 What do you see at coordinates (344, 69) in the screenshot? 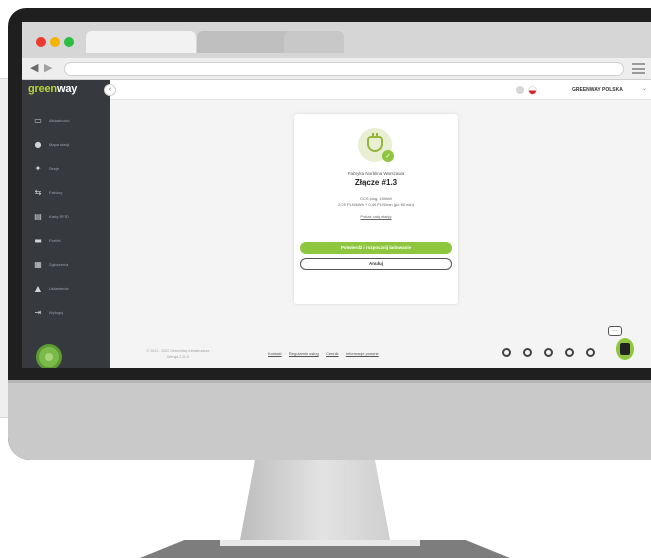
I see `address-bar` at bounding box center [344, 69].